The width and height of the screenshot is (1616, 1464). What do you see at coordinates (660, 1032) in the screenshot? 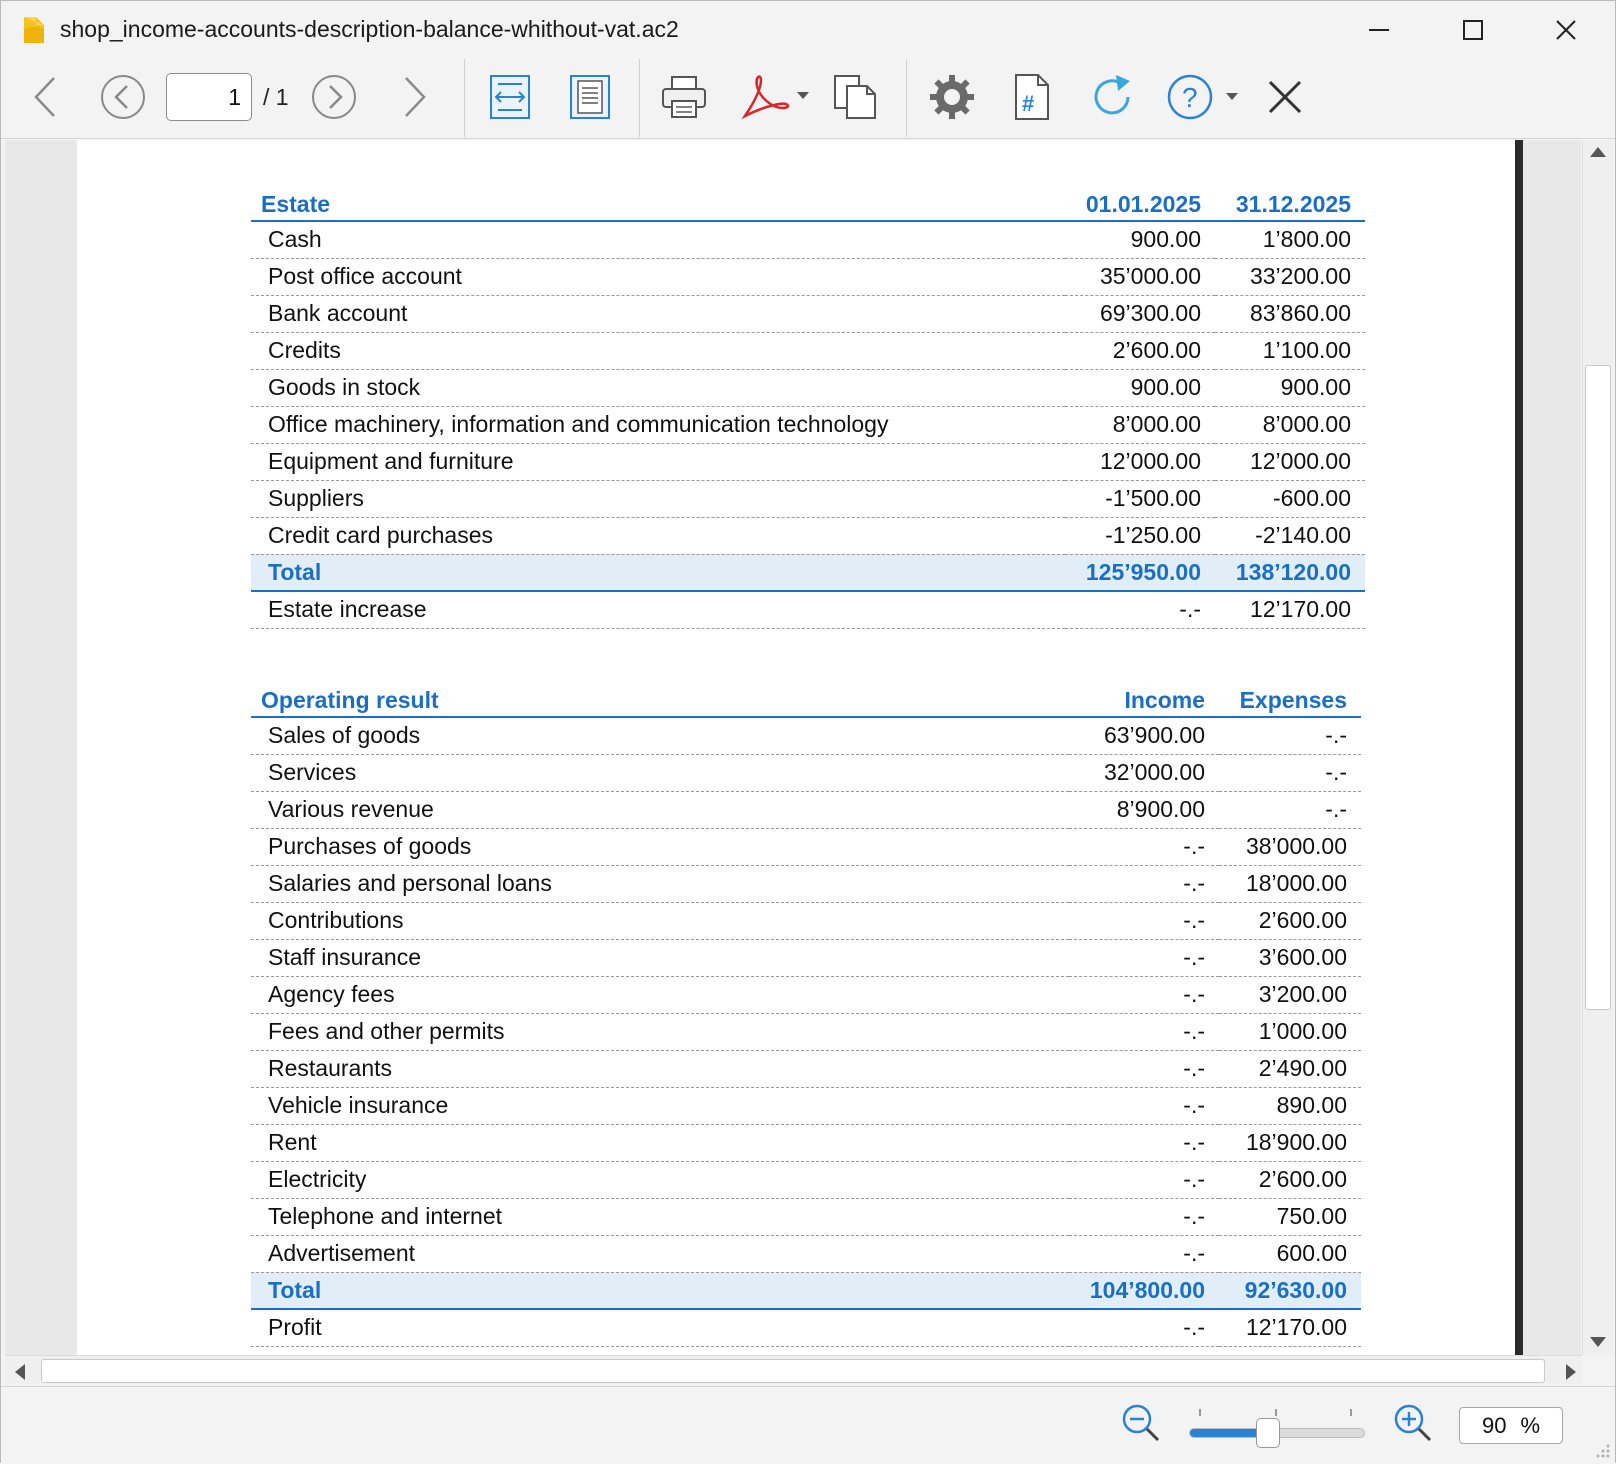
I see `row-label: Fees and other permits` at bounding box center [660, 1032].